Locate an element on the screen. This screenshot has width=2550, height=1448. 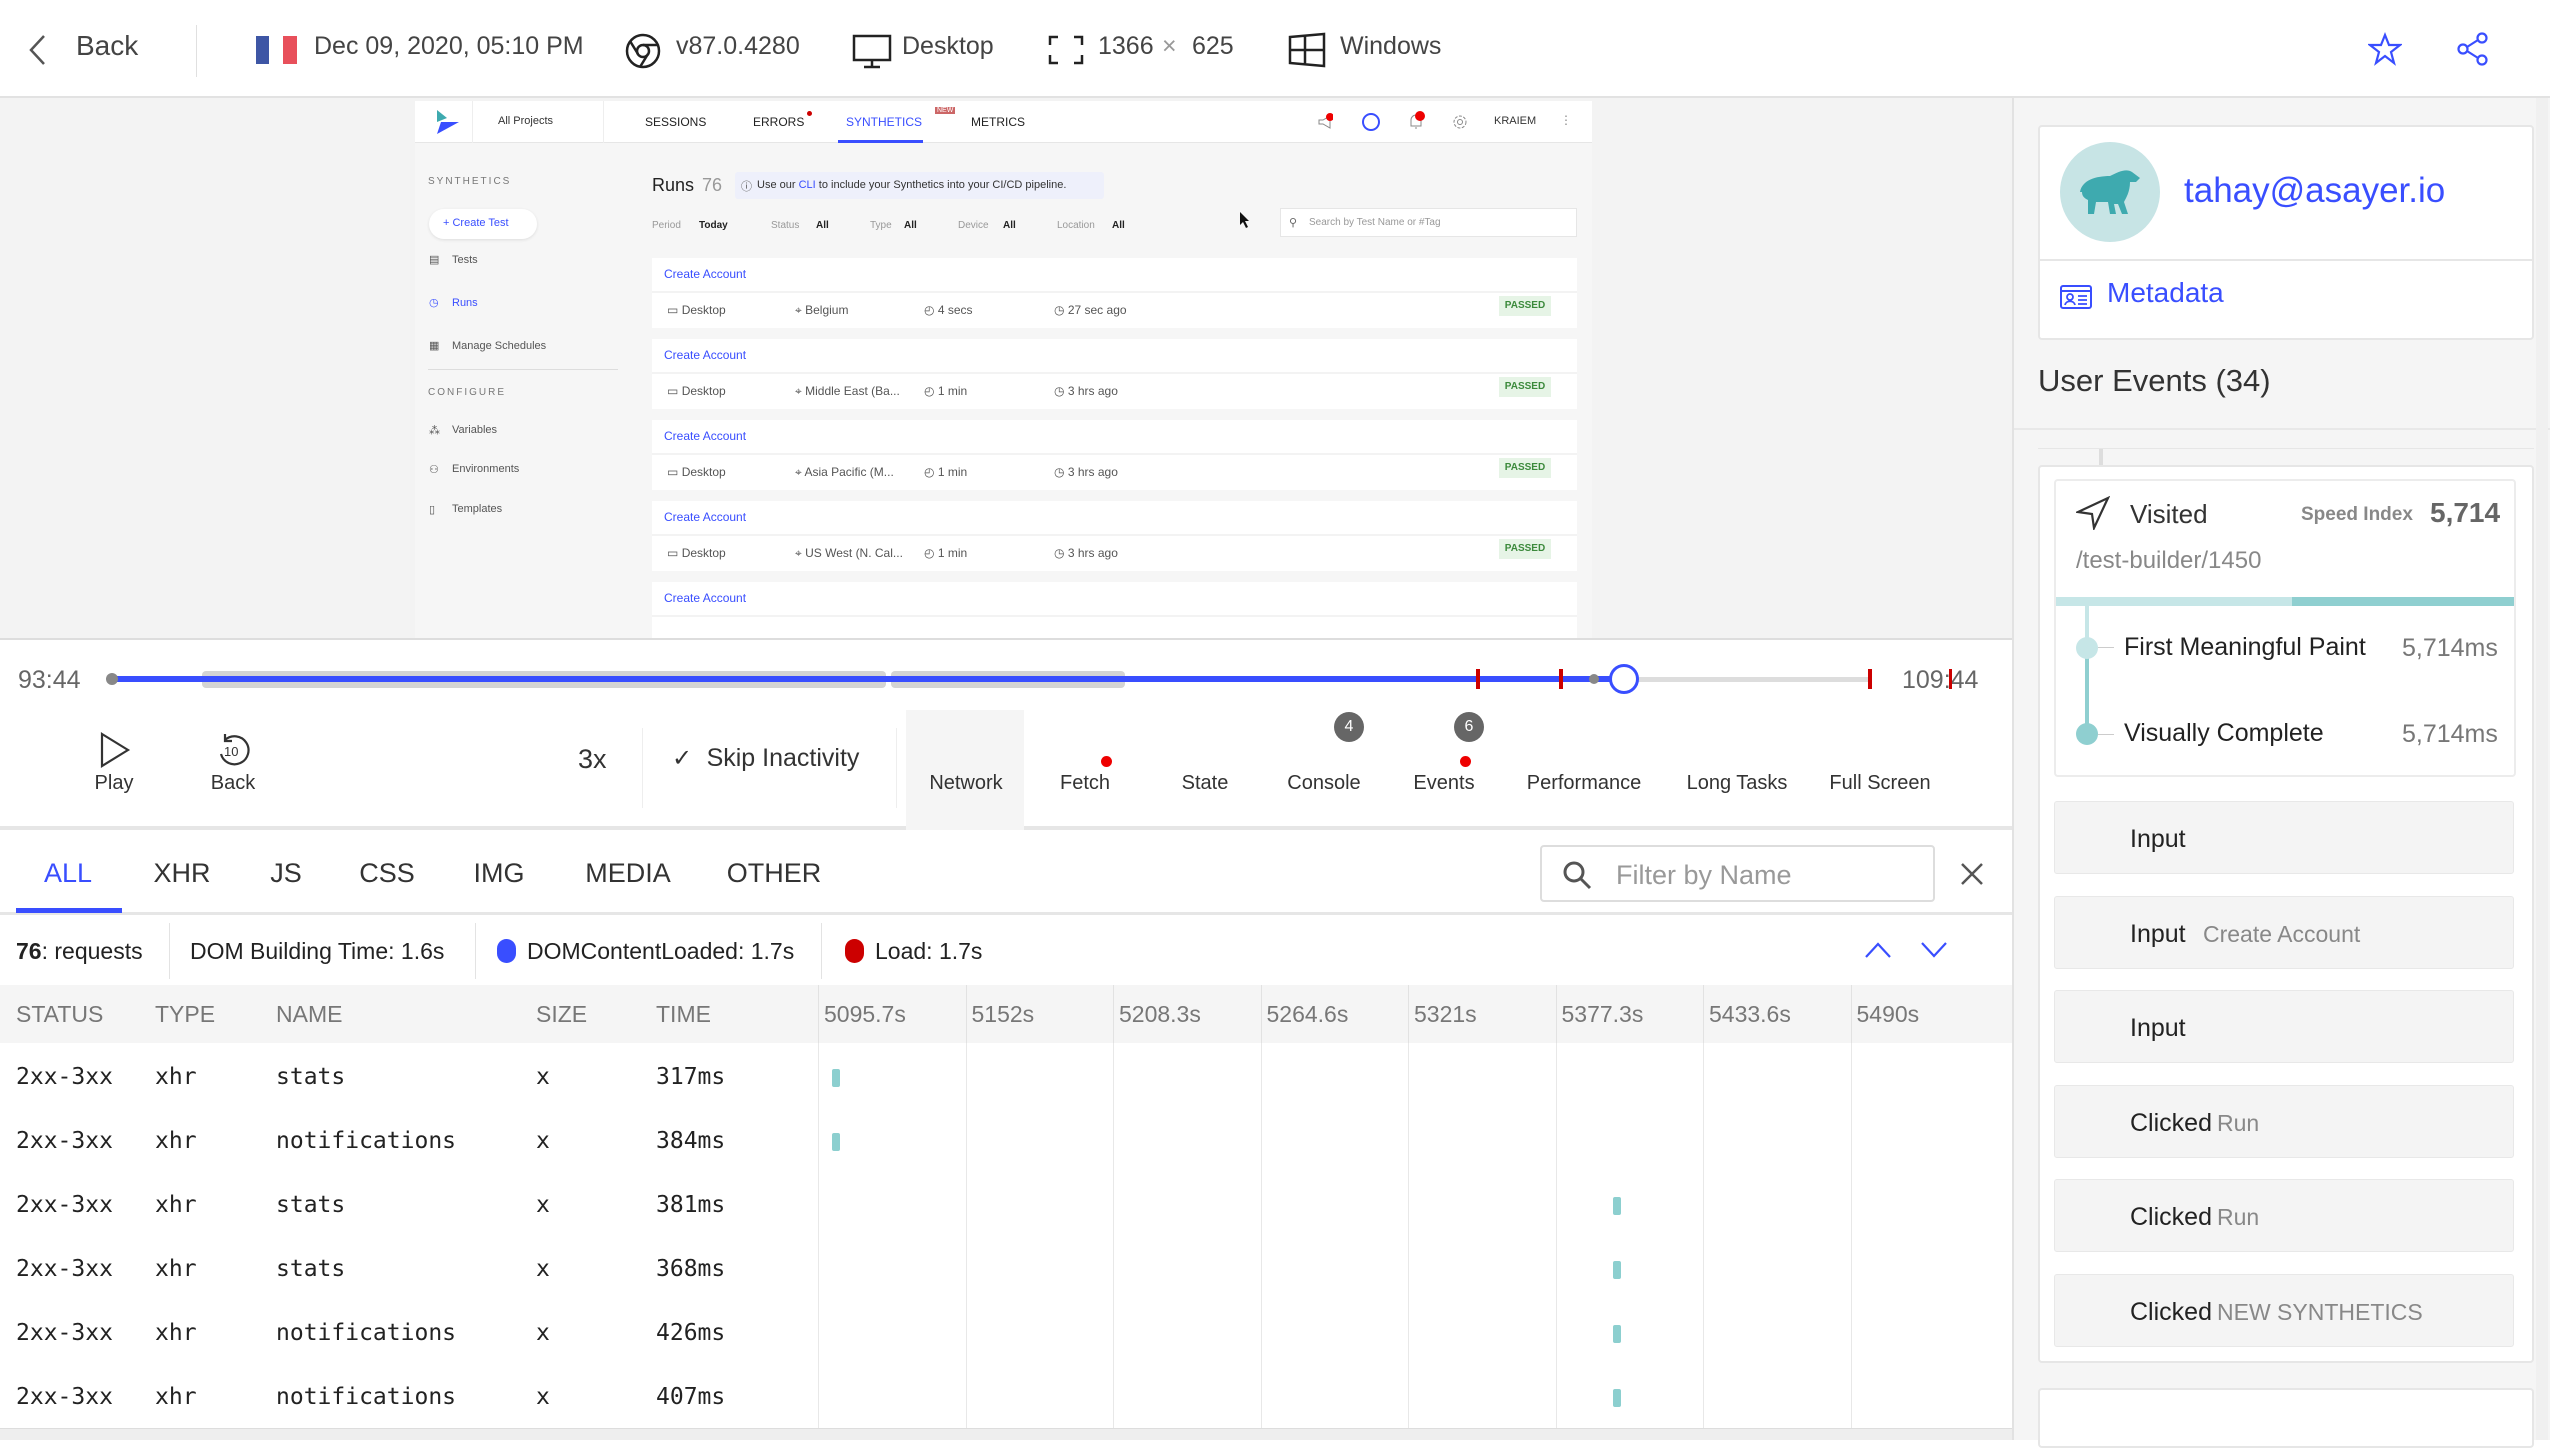
back-label: Back is located at coordinates (107, 46).